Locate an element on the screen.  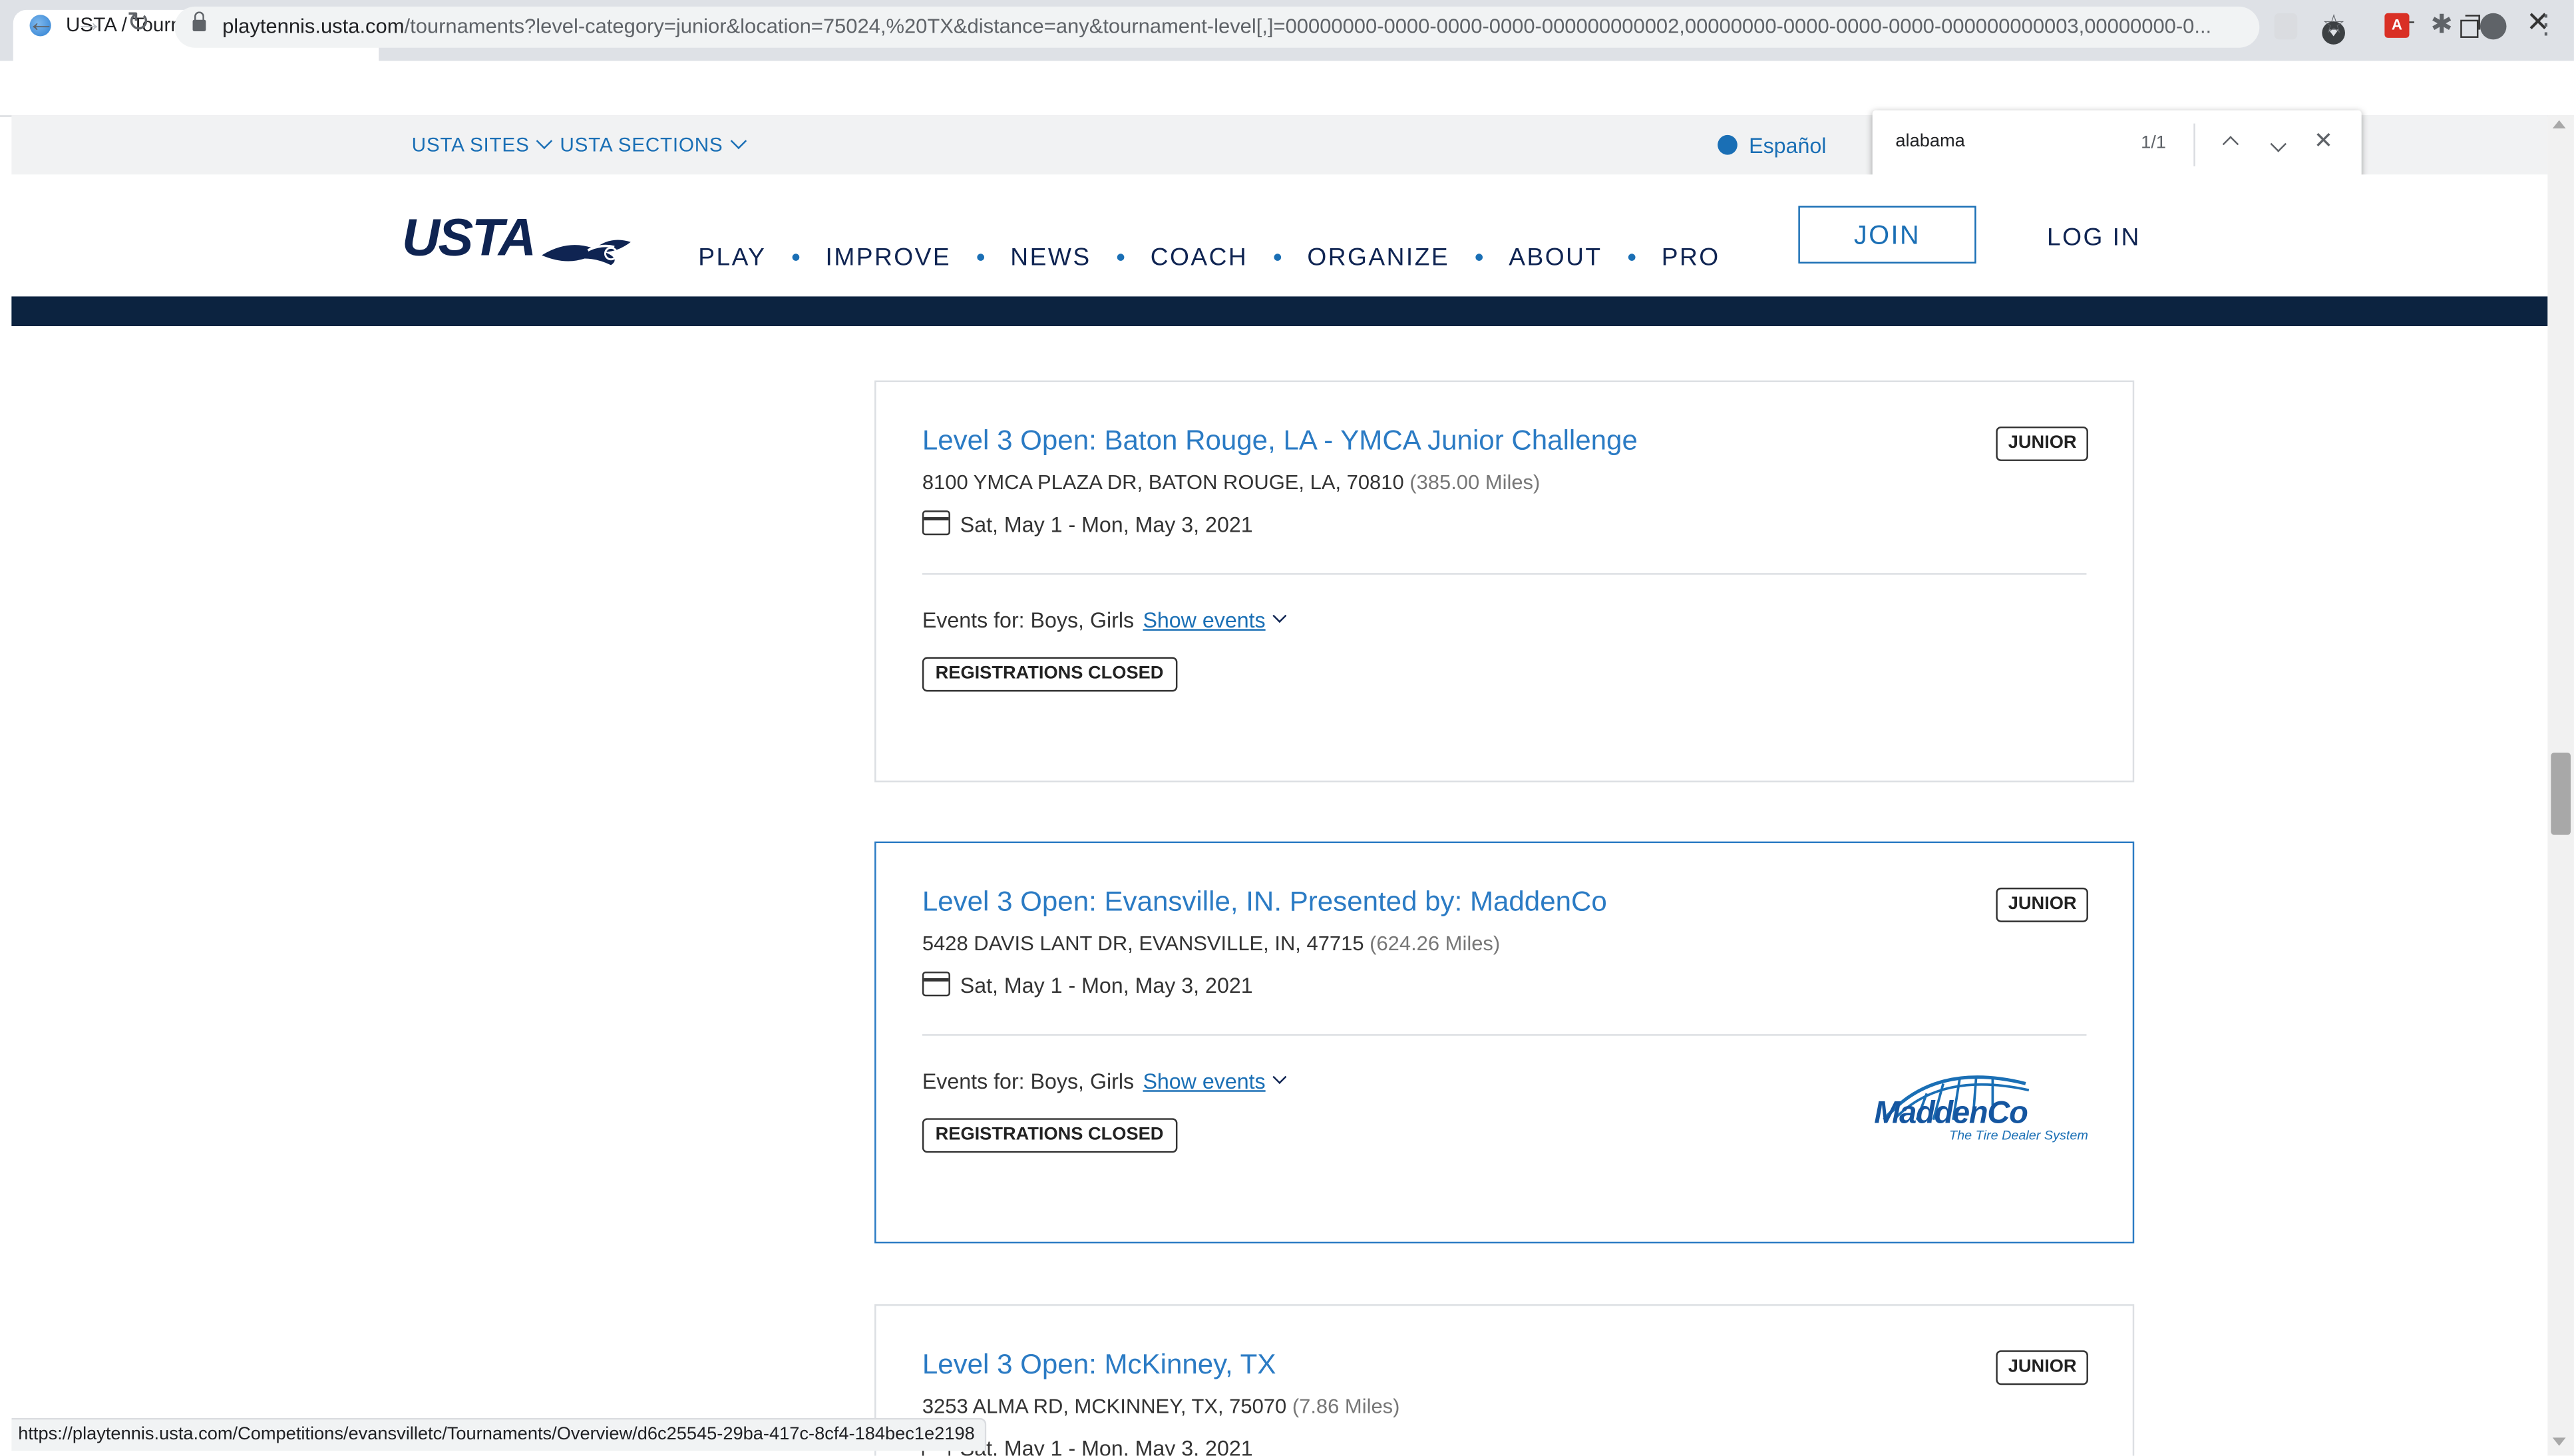
usta-sites-label: USTA SITES is located at coordinates (470, 145).